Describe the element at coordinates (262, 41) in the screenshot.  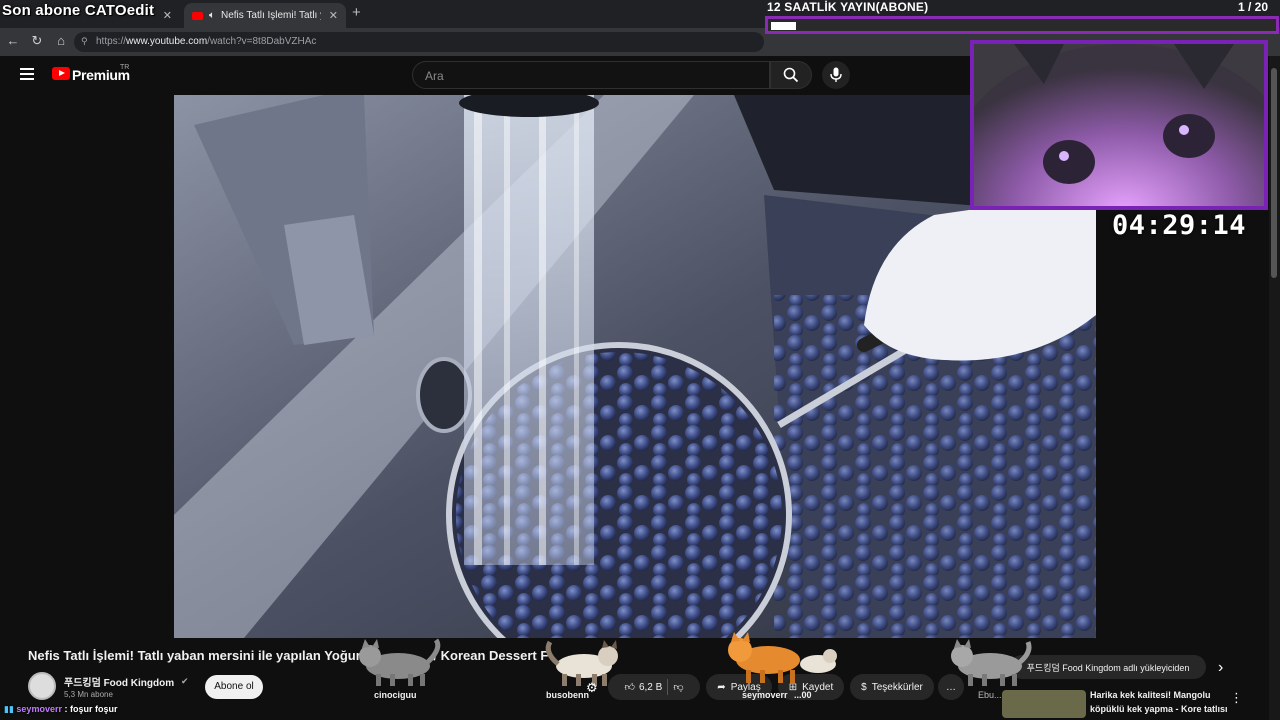
I see `url-path: /watch?v=8t8DabVZHAc` at that location.